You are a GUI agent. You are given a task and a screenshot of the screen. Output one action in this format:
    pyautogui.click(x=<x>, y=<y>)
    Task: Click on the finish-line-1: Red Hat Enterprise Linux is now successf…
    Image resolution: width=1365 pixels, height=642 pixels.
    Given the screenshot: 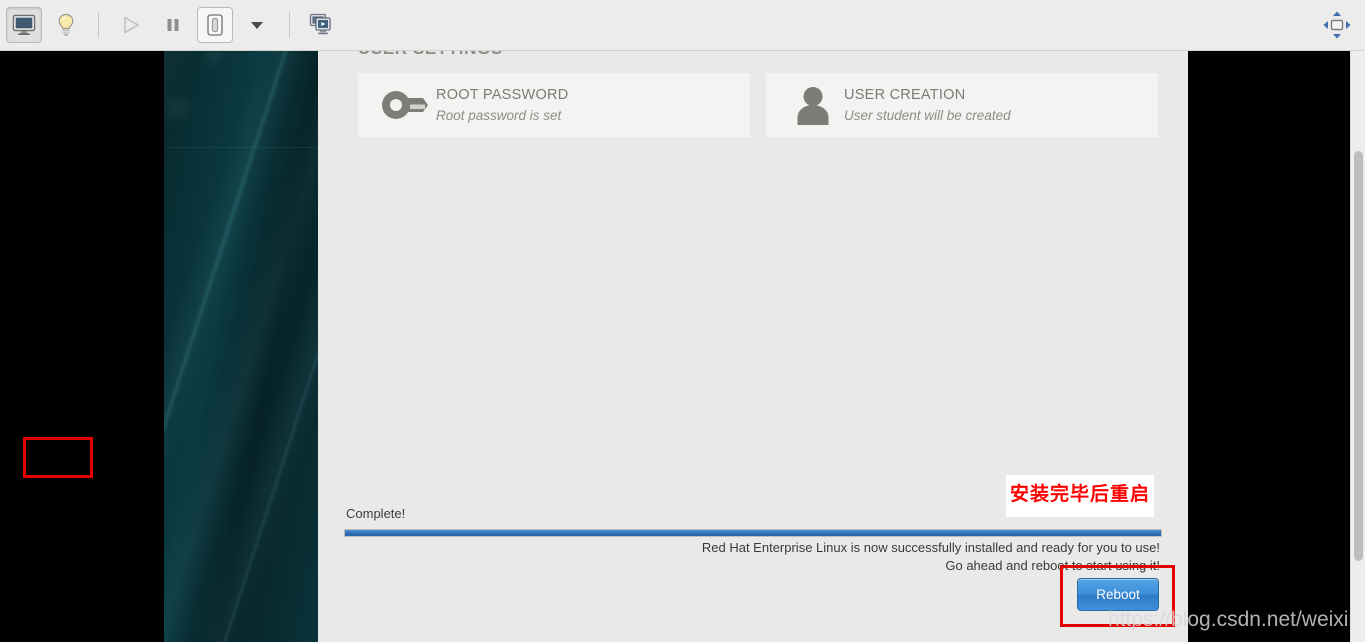 What is the action you would take?
    pyautogui.click(x=930, y=547)
    